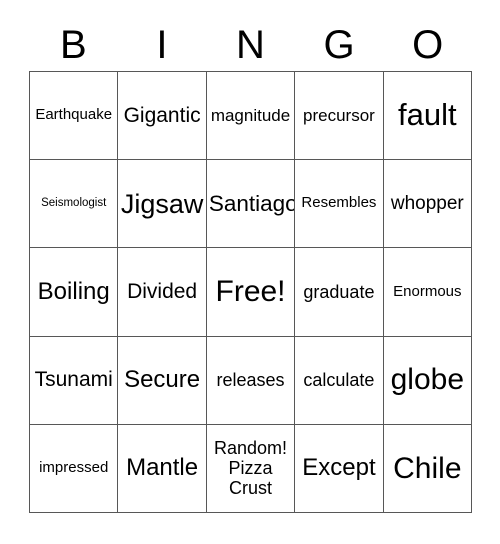 This screenshot has width=500, height=544. I want to click on bingo-row: Tsunami Secure releases calculate globe, so click(251, 380).